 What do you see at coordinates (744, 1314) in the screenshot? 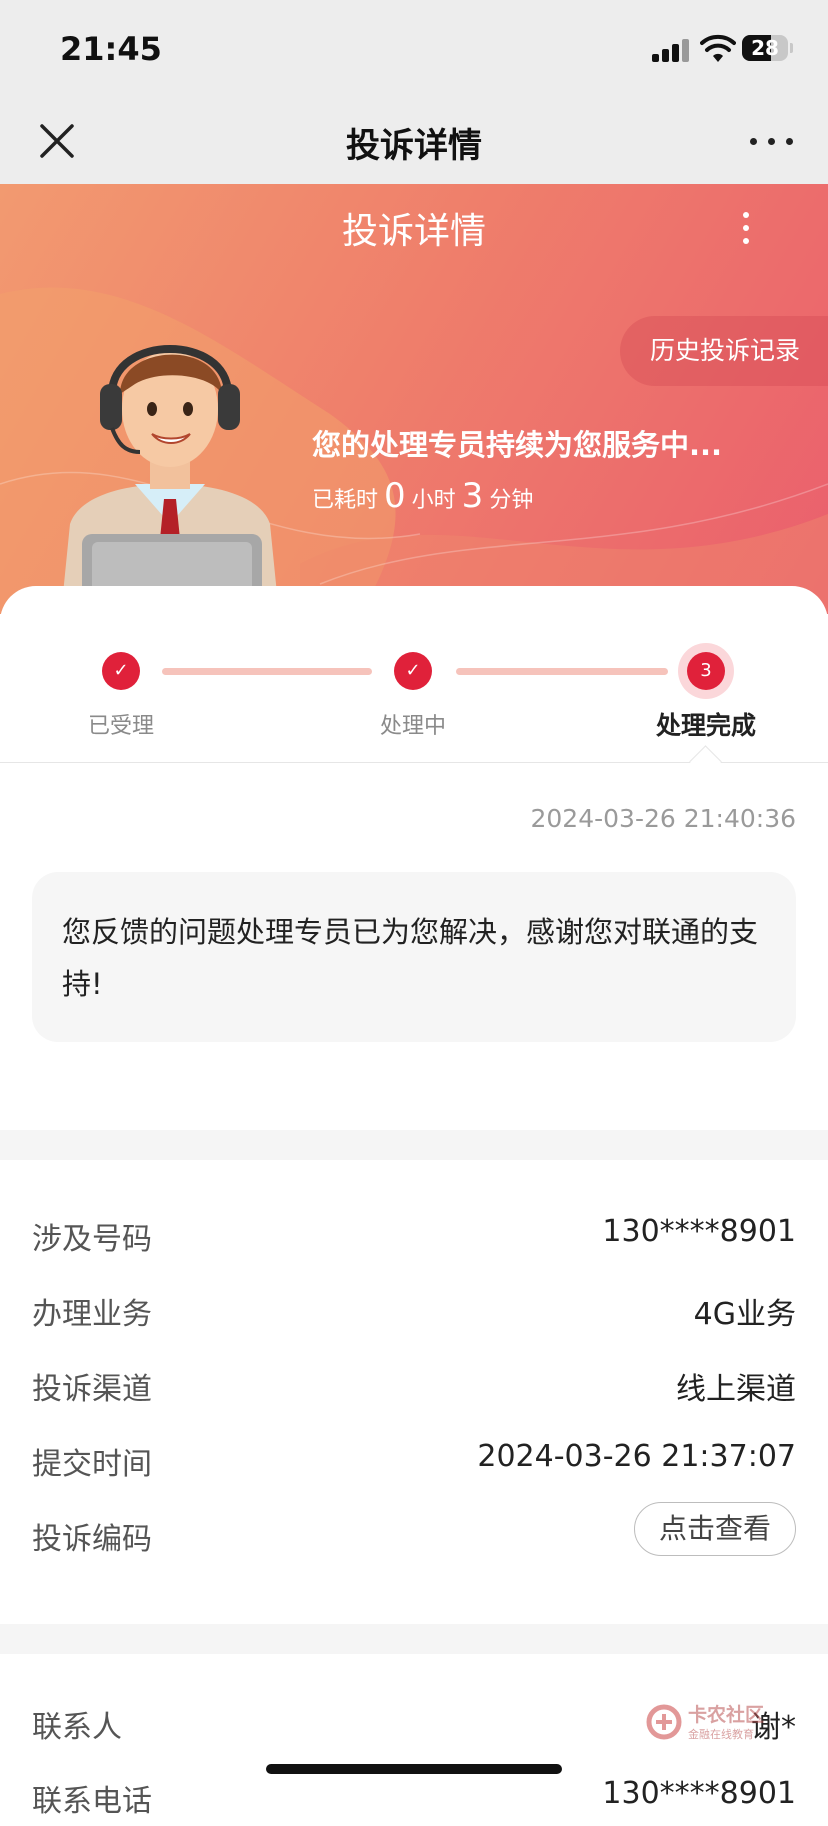
I see `detail-value: 4G业务` at bounding box center [744, 1314].